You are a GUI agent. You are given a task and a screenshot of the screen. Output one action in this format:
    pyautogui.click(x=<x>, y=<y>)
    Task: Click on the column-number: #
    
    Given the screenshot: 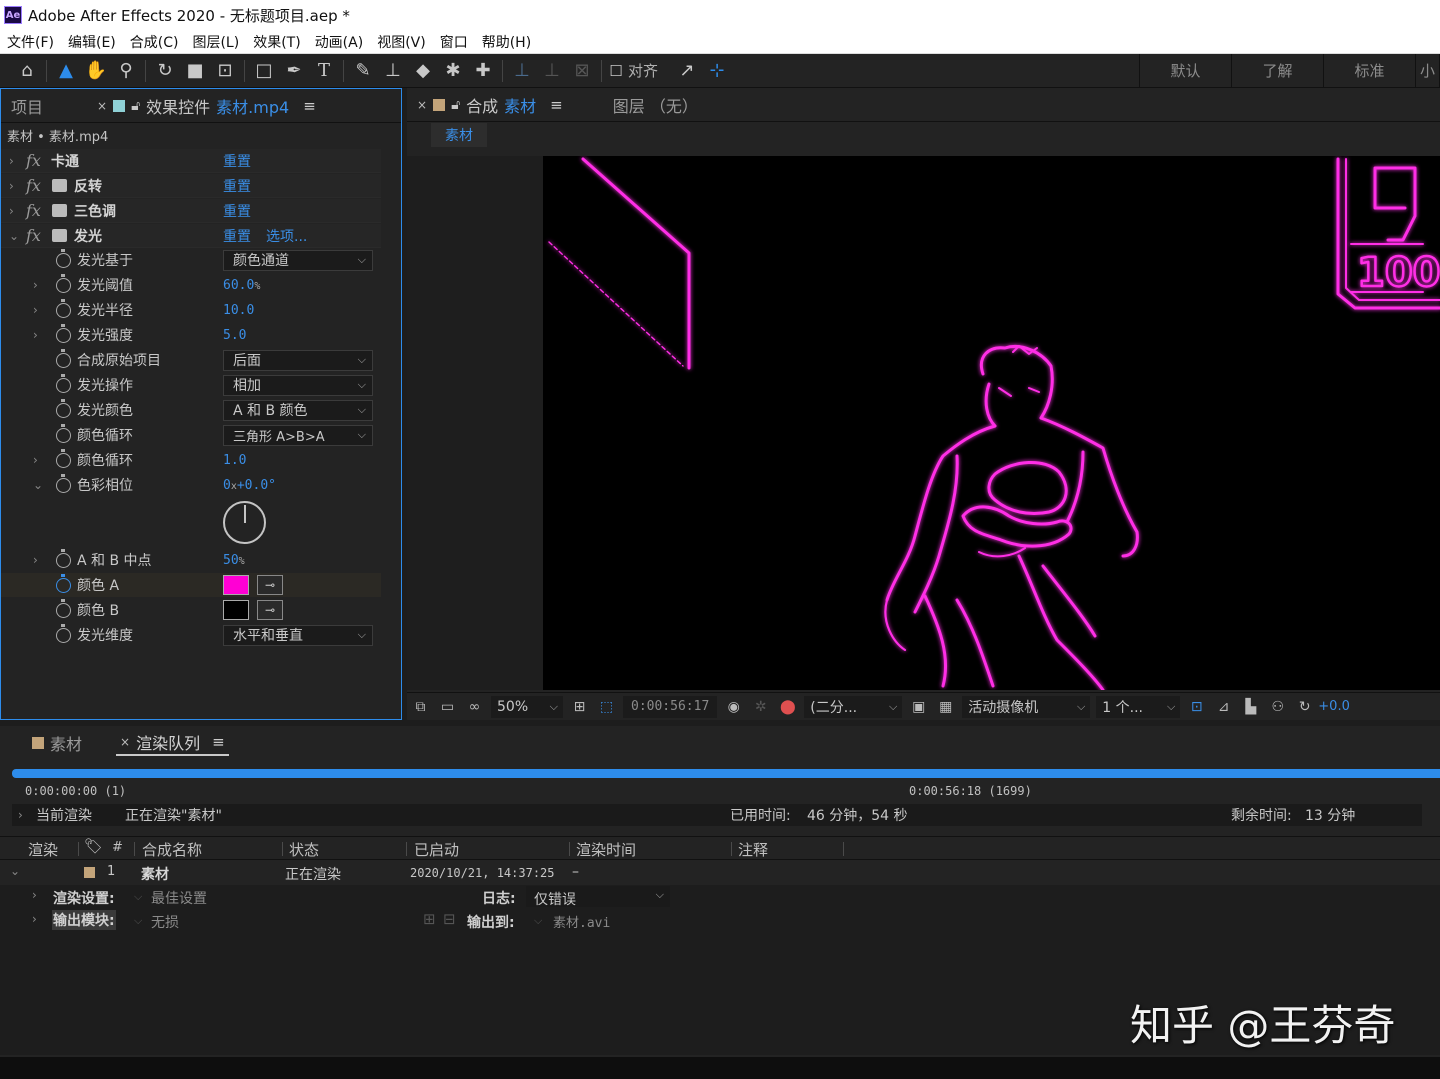 What is the action you would take?
    pyautogui.click(x=117, y=847)
    